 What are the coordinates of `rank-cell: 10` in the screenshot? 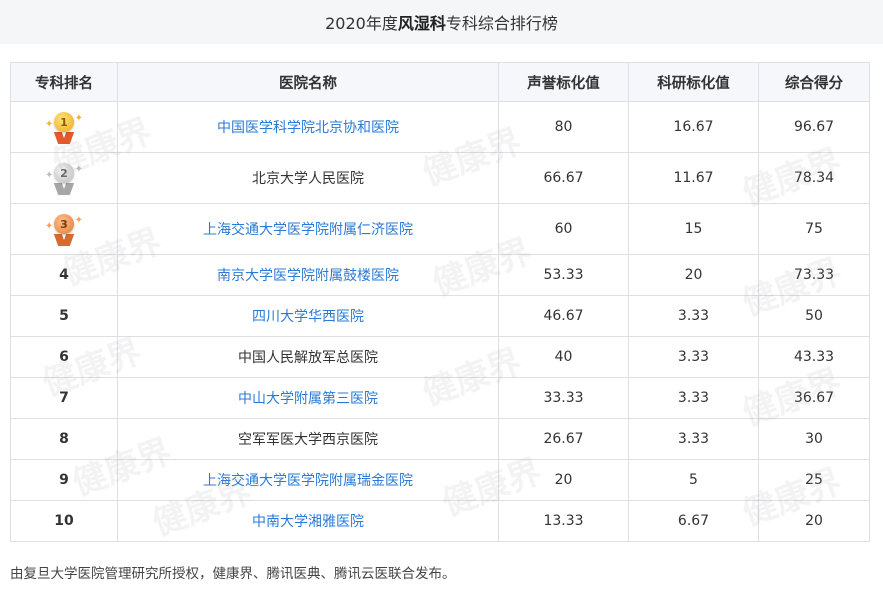 It's located at (64, 521).